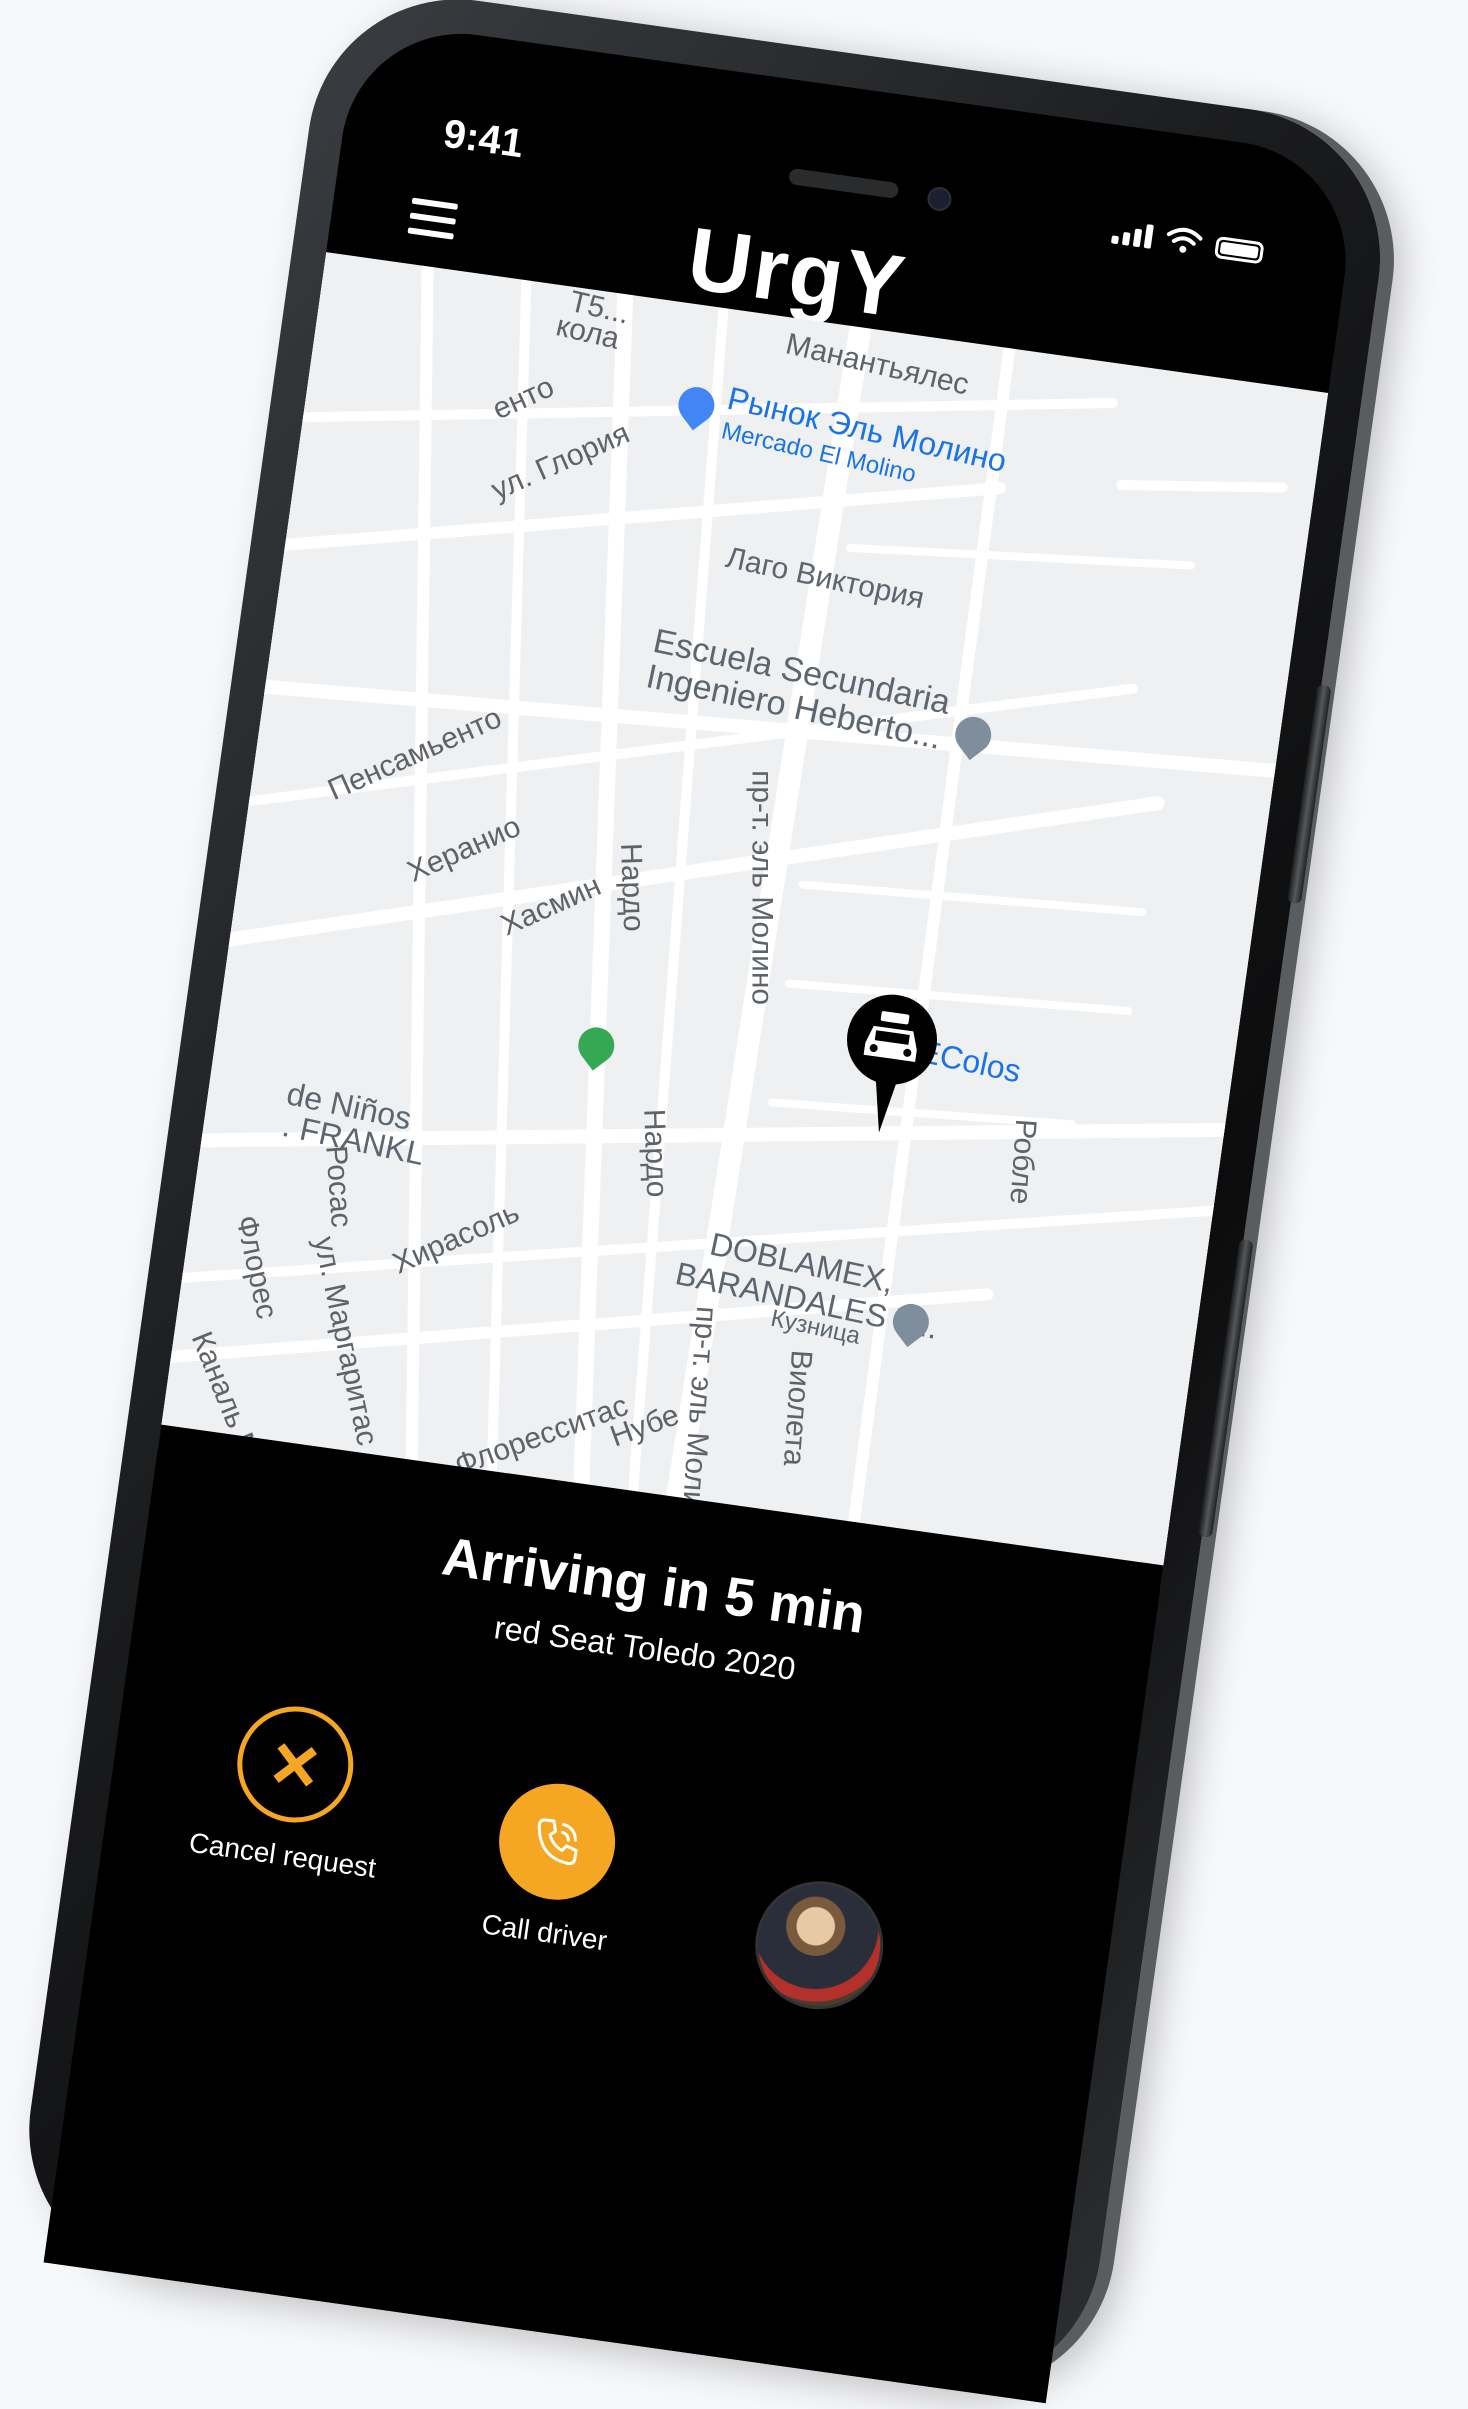  What do you see at coordinates (889, 1063) in the screenshot?
I see `taxi-pin-icon` at bounding box center [889, 1063].